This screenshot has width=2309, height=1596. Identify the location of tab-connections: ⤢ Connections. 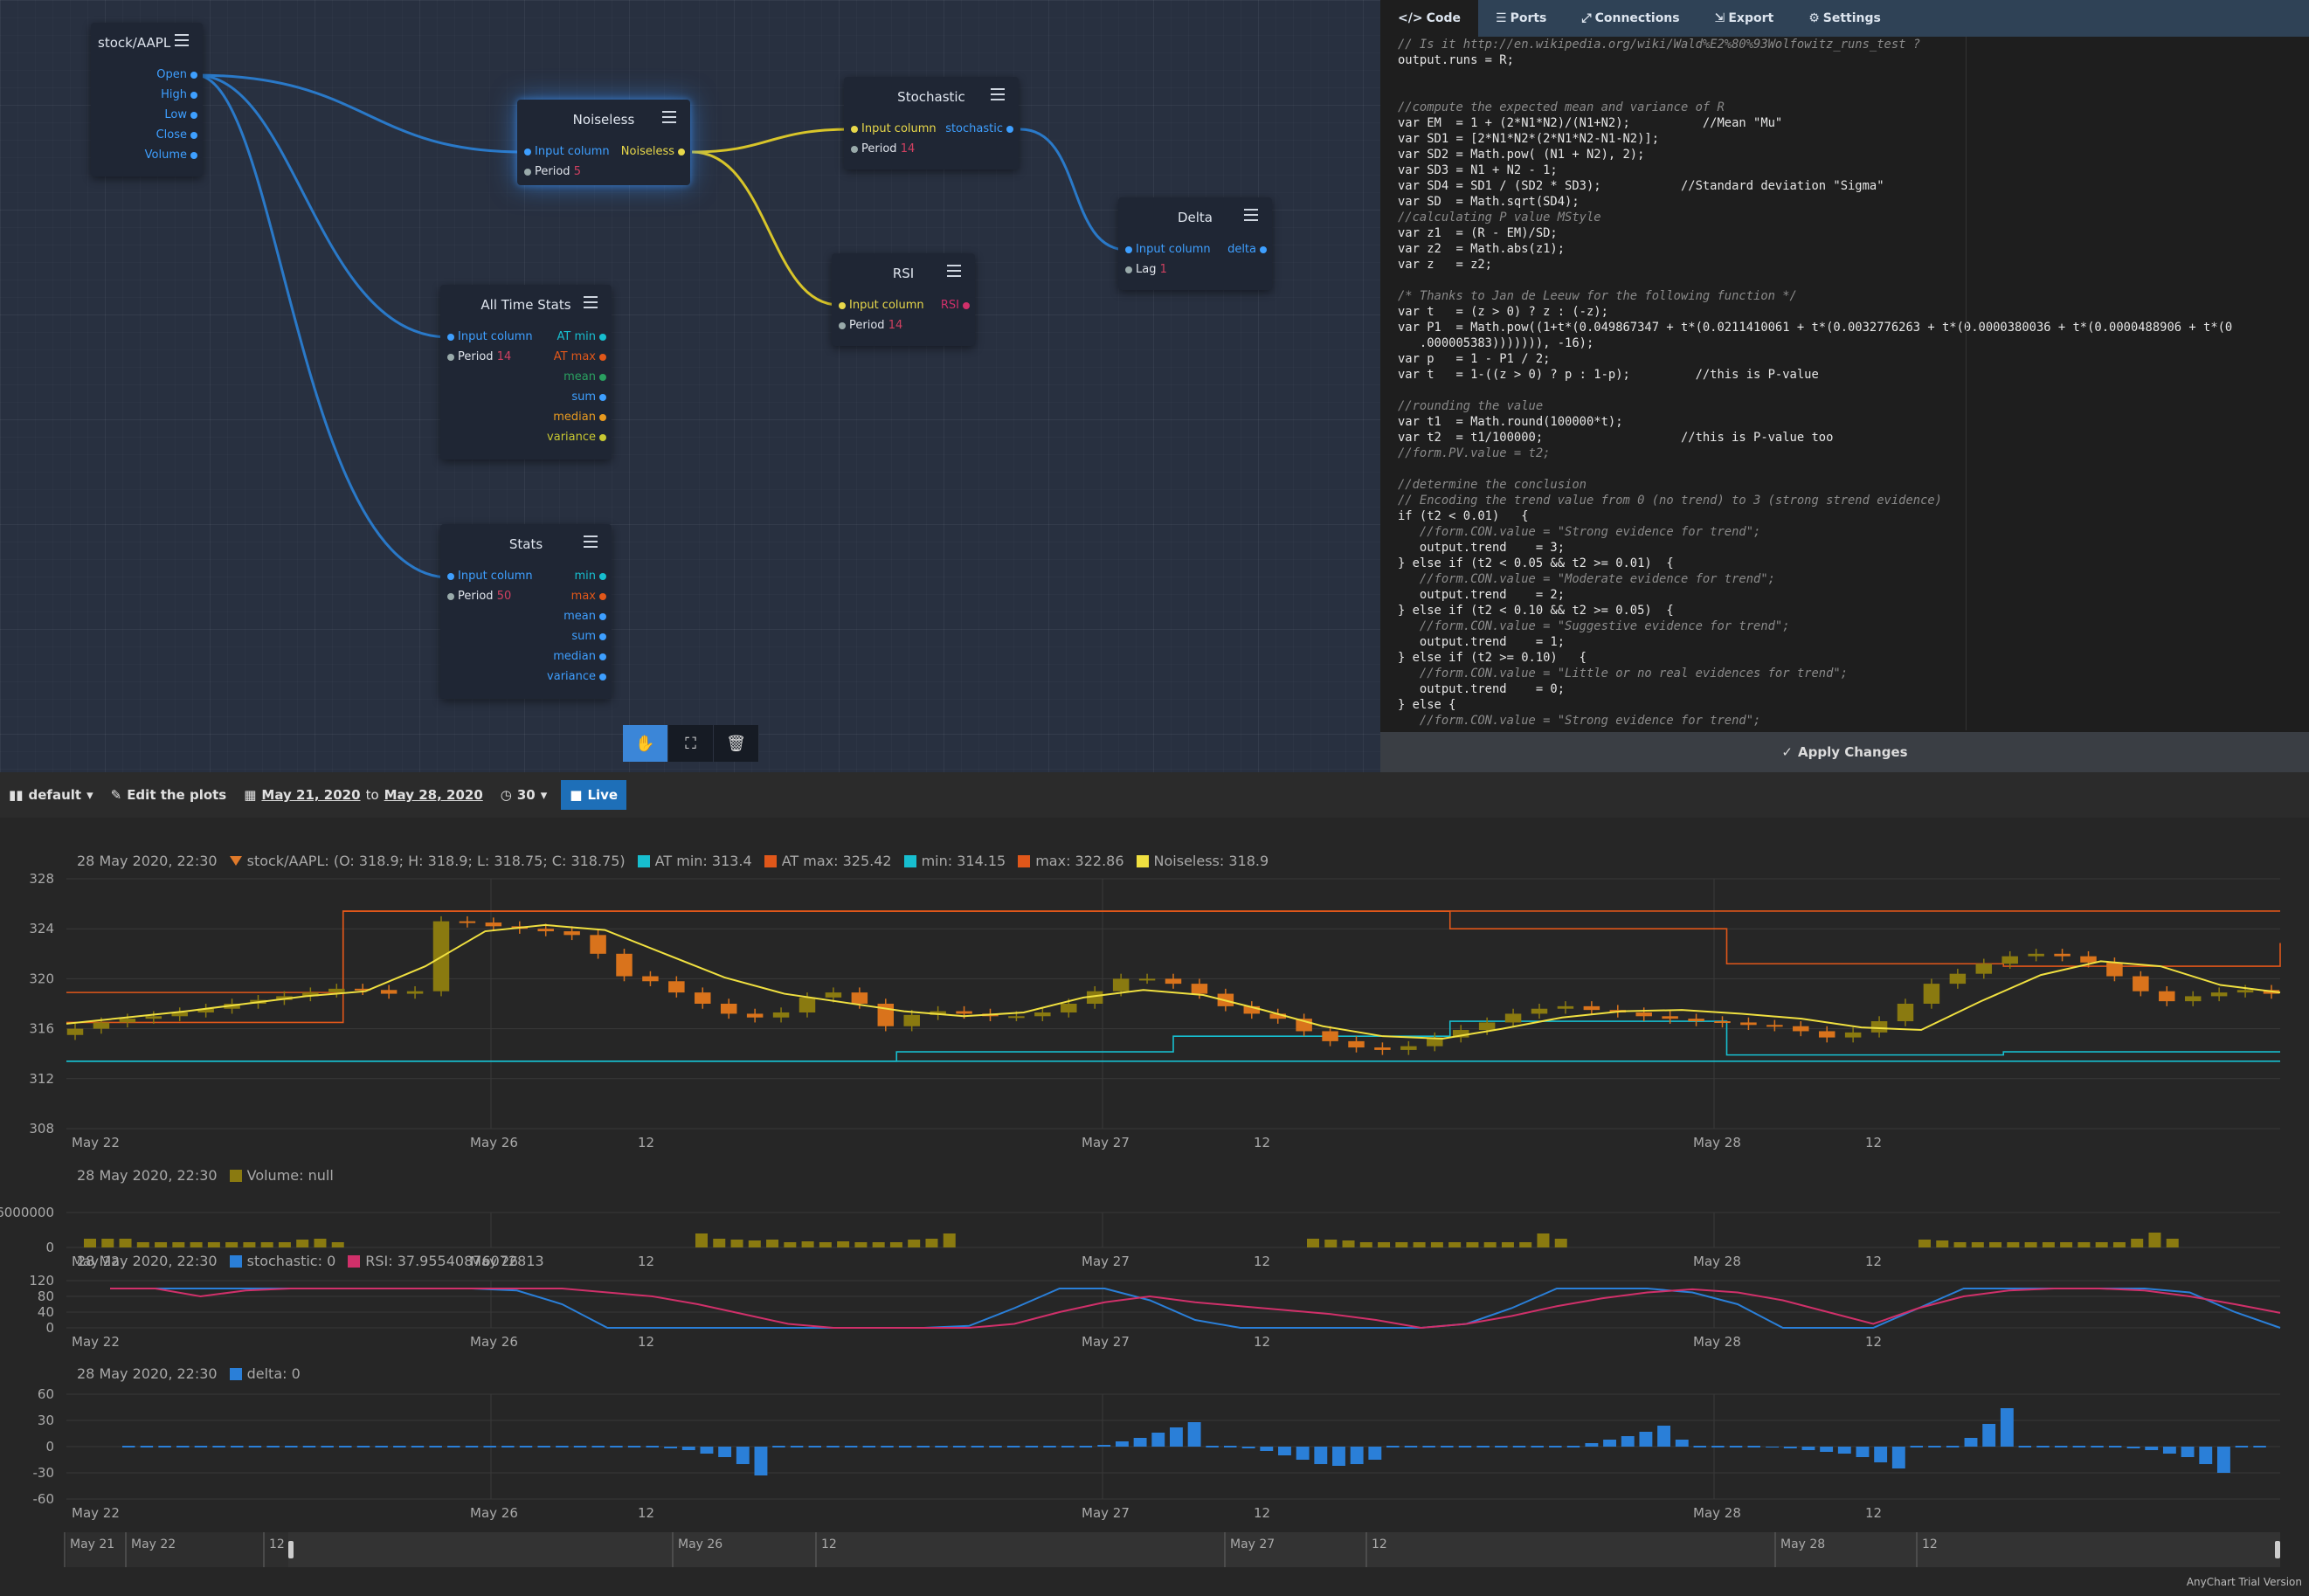
(1630, 18).